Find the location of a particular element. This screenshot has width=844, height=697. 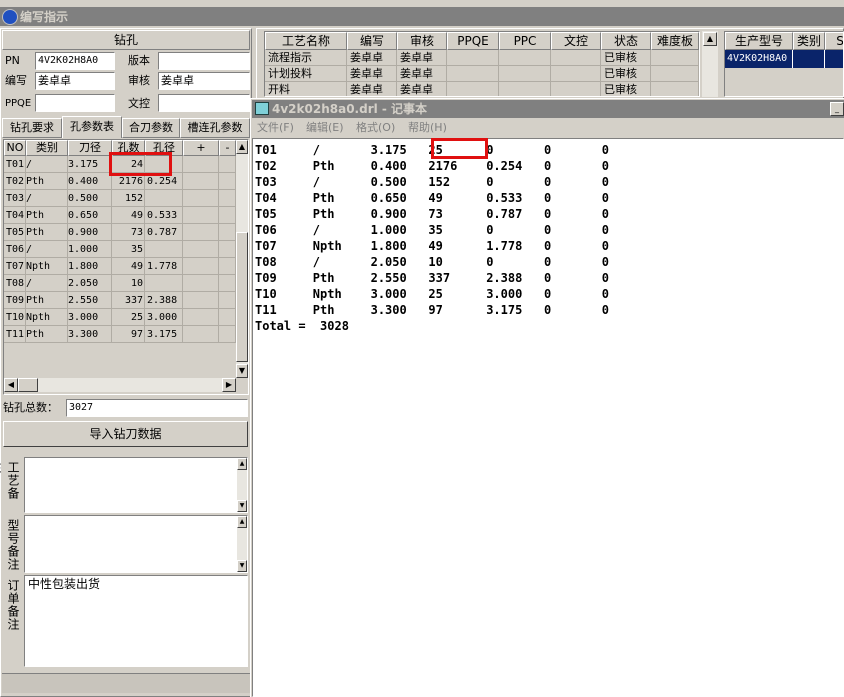

process-cell: 计划投料 is located at coordinates (307, 74).